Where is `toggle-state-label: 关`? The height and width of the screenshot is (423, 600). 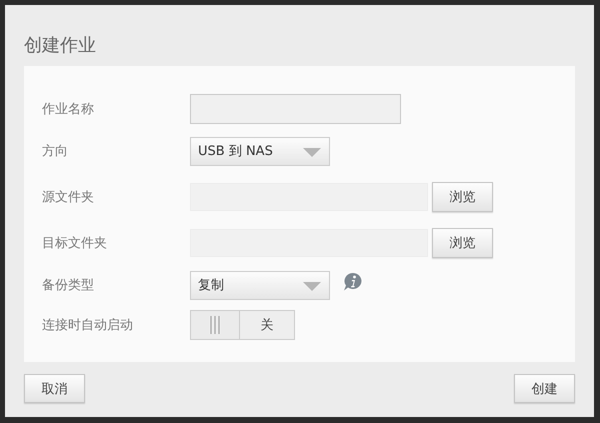
toggle-state-label: 关 is located at coordinates (267, 325).